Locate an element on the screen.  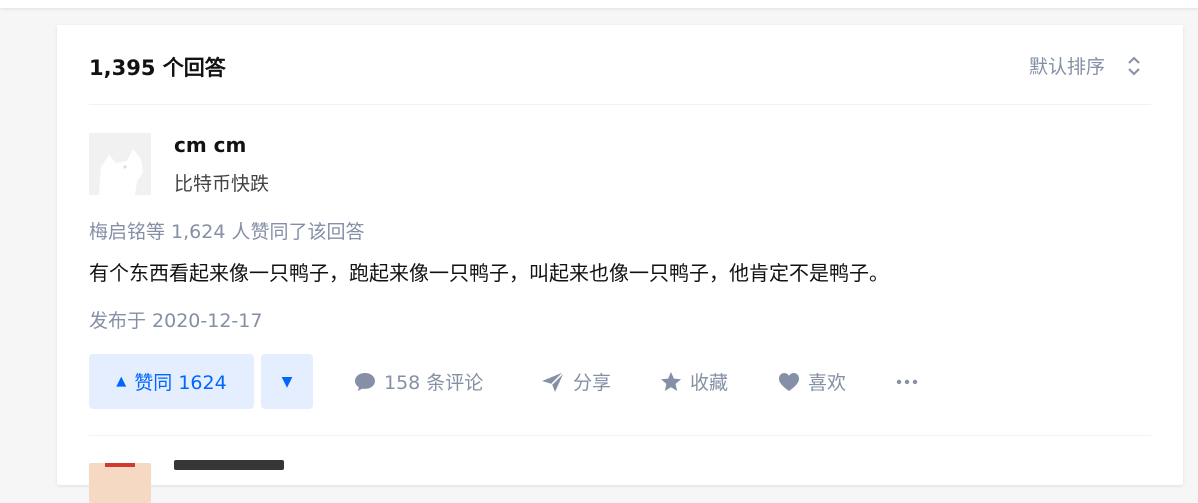
voters-summary: 梅启铭等 1,624 人赞同了该回答 is located at coordinates (226, 230).